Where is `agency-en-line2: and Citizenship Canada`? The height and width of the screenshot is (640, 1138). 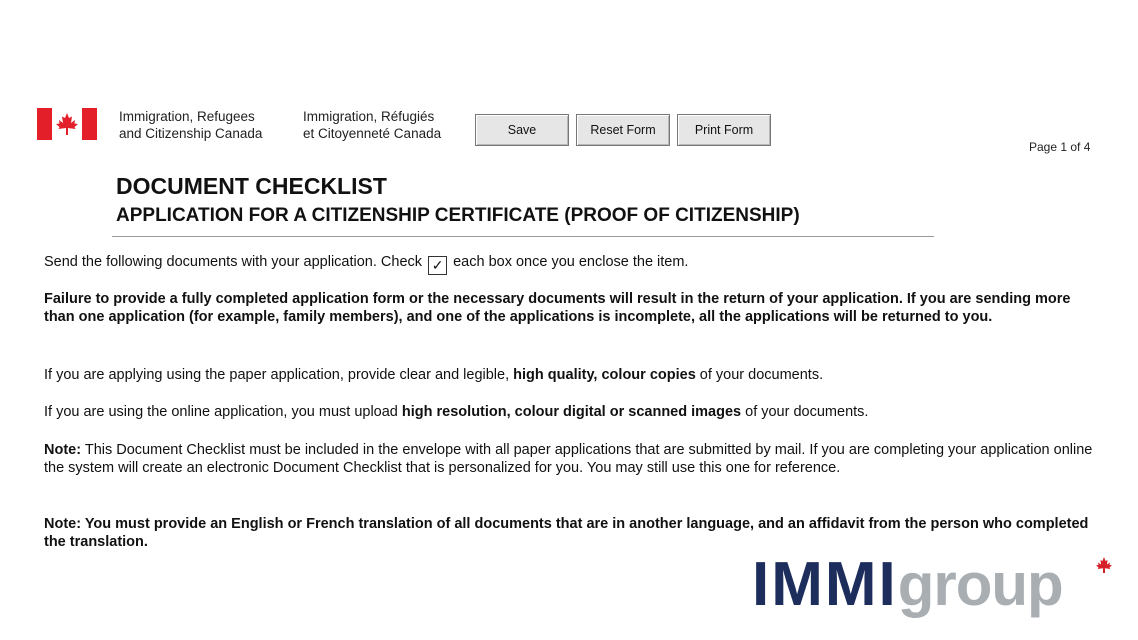
agency-en-line2: and Citizenship Canada is located at coordinates (191, 133).